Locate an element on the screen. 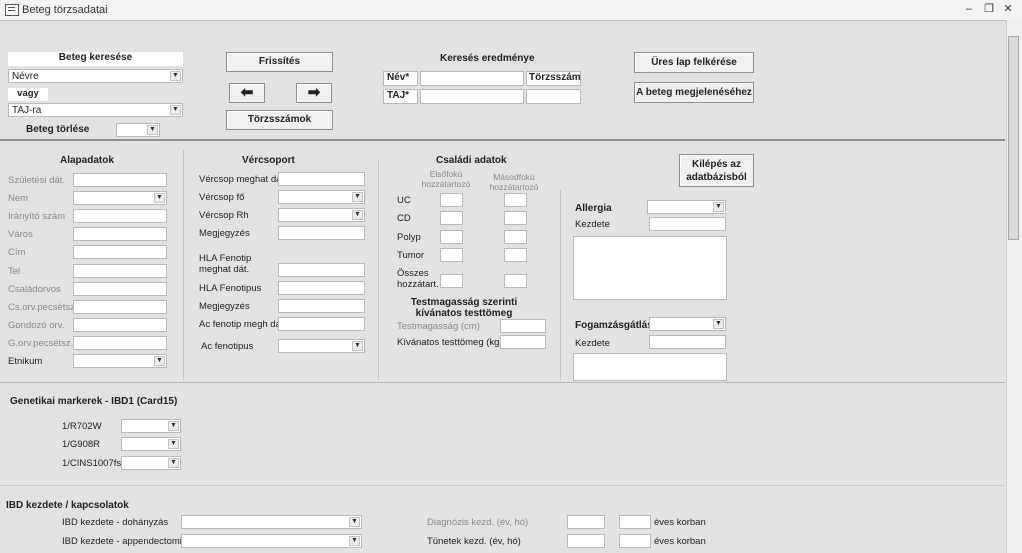 The image size is (1022, 553). scrollbar-thumb is located at coordinates (1013, 138).